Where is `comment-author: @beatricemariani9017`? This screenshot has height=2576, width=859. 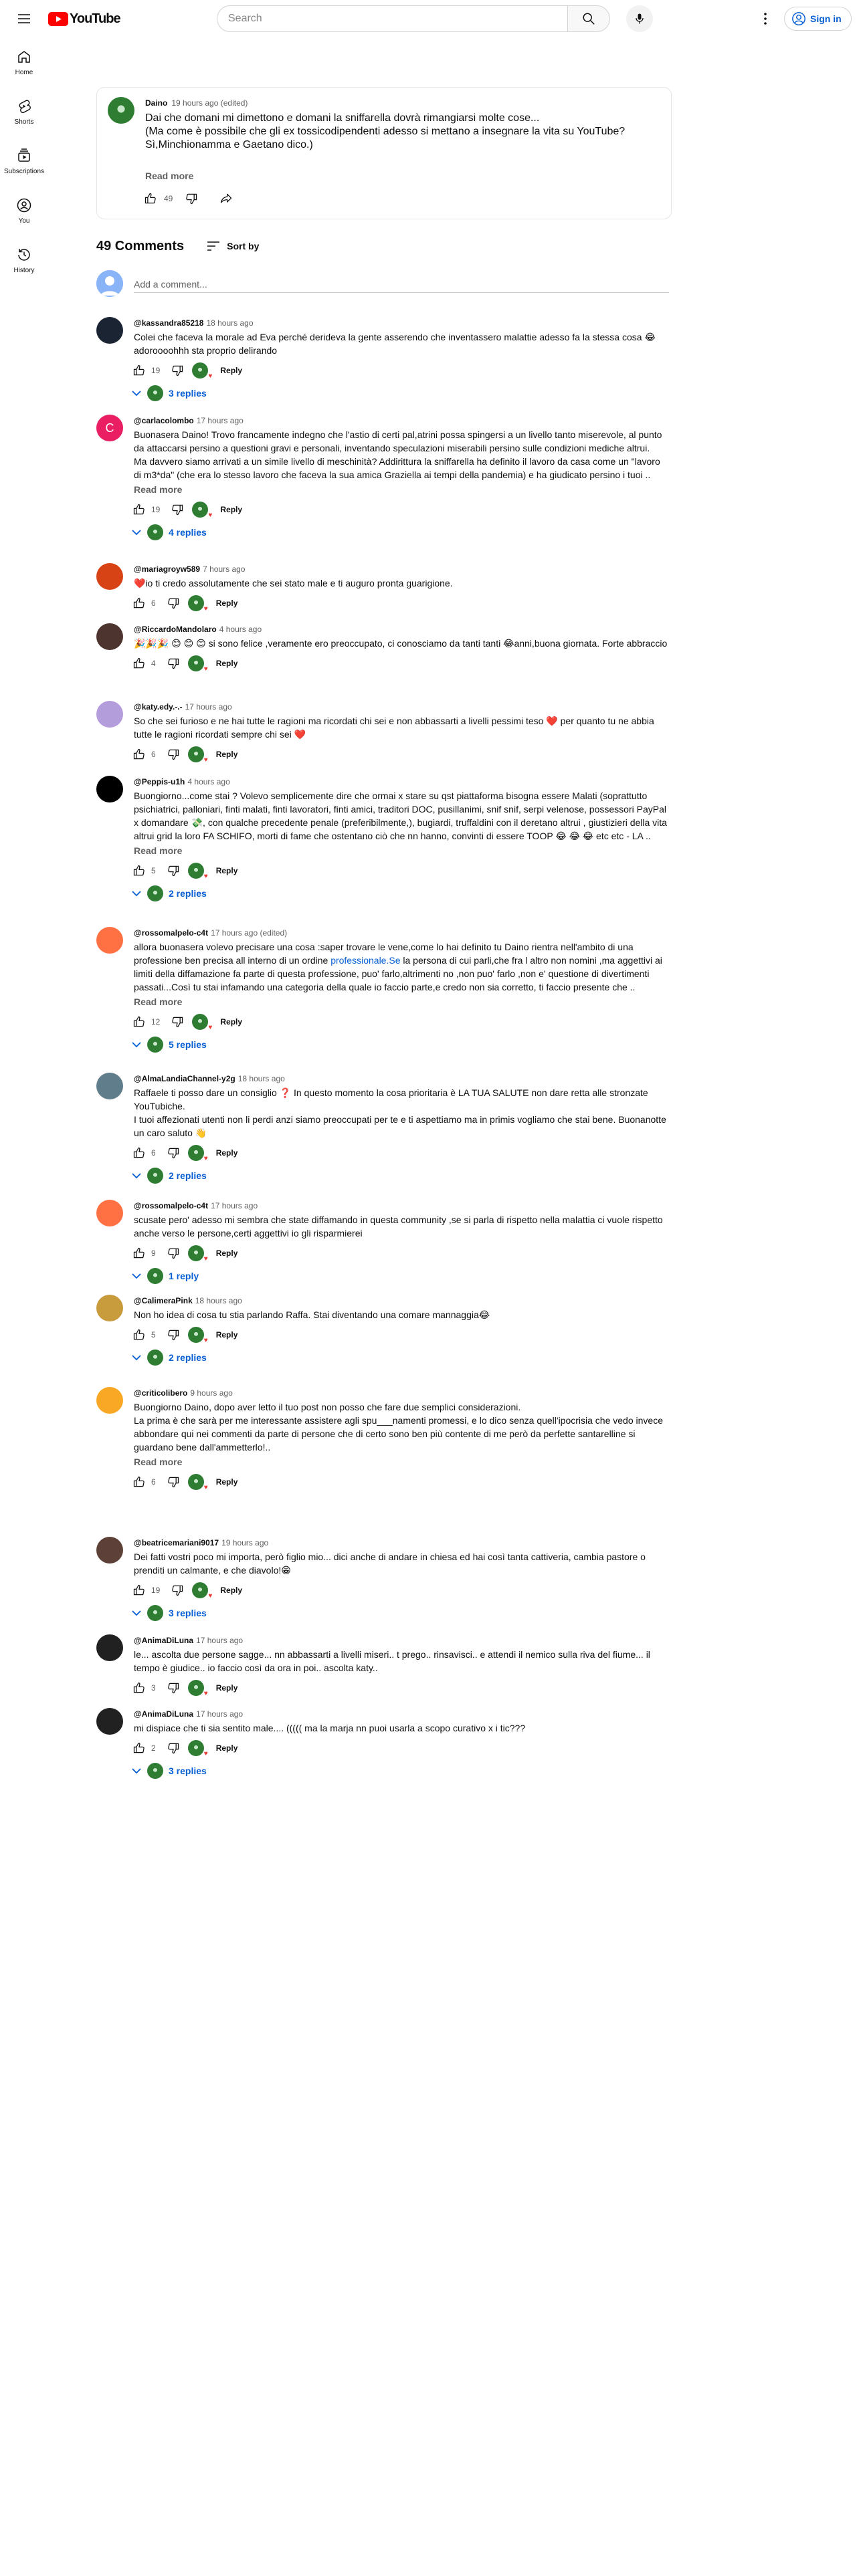
comment-author: @beatricemariani9017 is located at coordinates (177, 1543).